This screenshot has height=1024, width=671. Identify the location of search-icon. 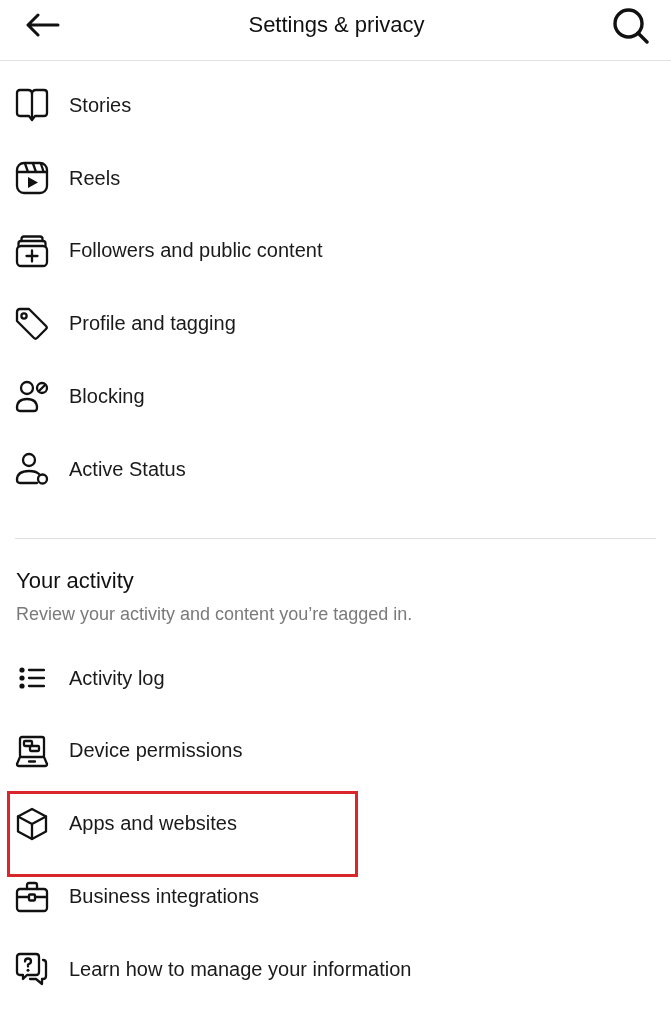
(631, 26).